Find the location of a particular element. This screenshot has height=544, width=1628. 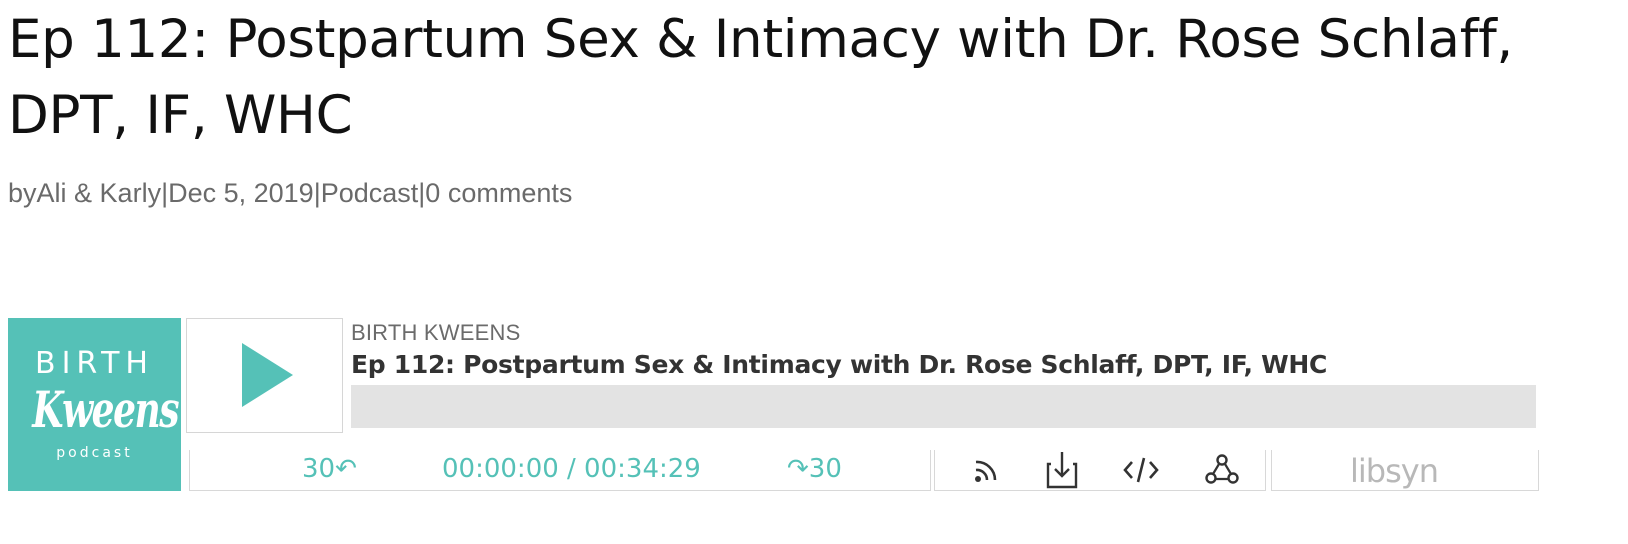

playback-controls: 30↶ 00:00:00 / 00:34:29 ↷30 is located at coordinates (560, 470).